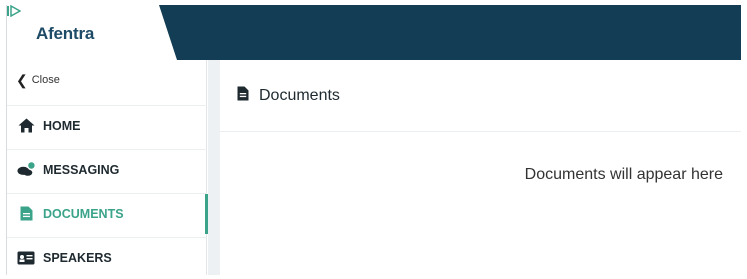 This screenshot has width=747, height=279. Describe the element at coordinates (65, 33) in the screenshot. I see `brand-logo-text: Afentra` at that location.